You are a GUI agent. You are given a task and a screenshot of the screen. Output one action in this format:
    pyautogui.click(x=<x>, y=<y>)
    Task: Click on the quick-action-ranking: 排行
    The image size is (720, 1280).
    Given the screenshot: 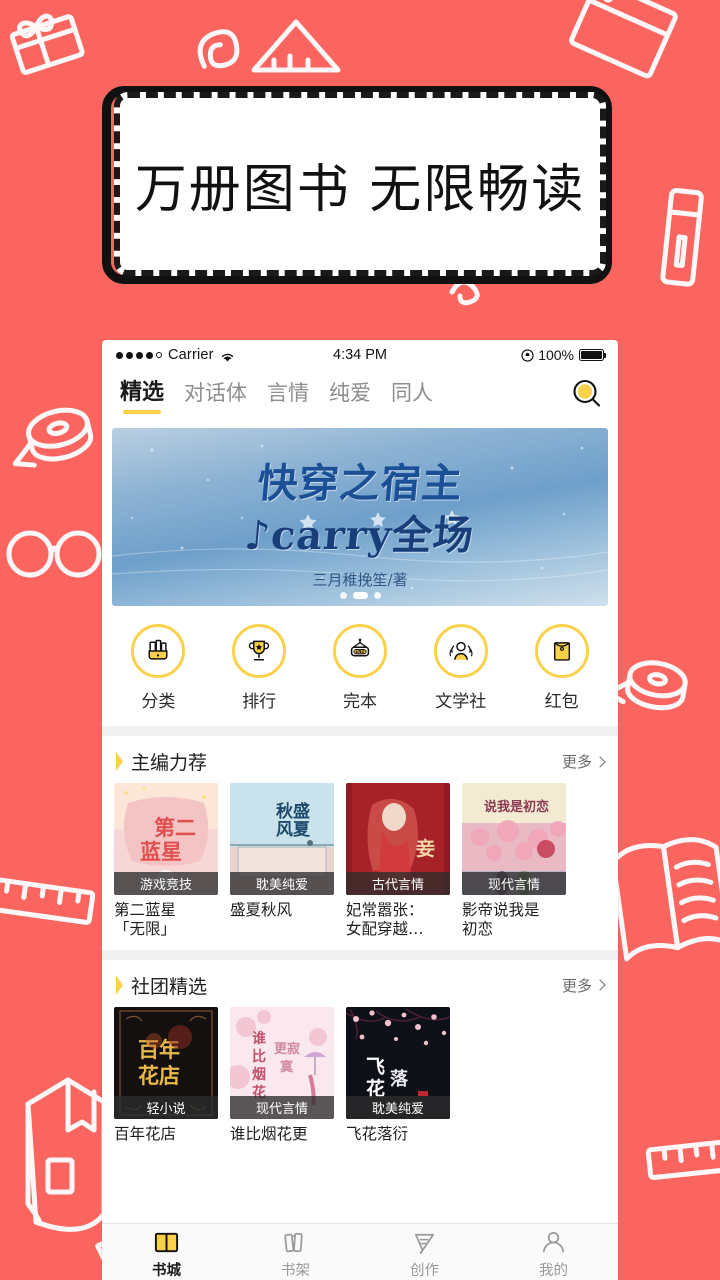 What is the action you would take?
    pyautogui.click(x=259, y=668)
    